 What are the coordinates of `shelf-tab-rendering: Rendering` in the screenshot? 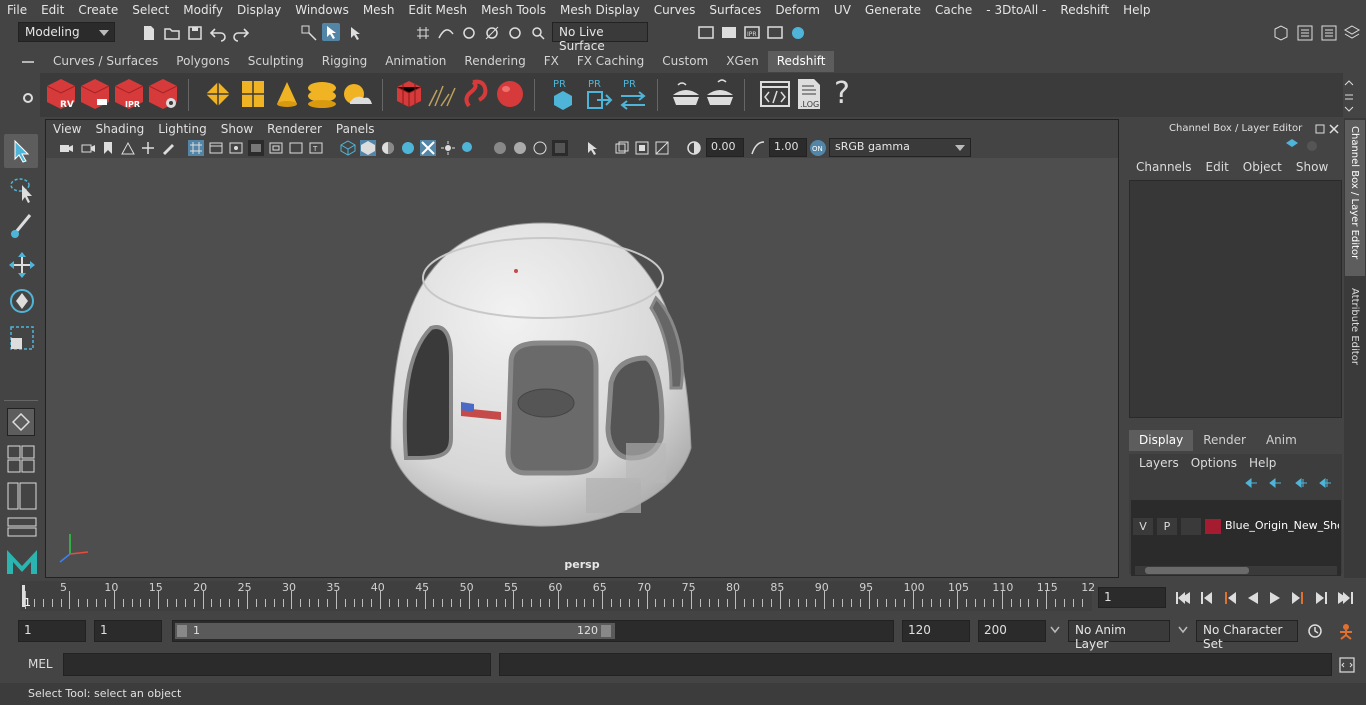 It's located at (494, 61).